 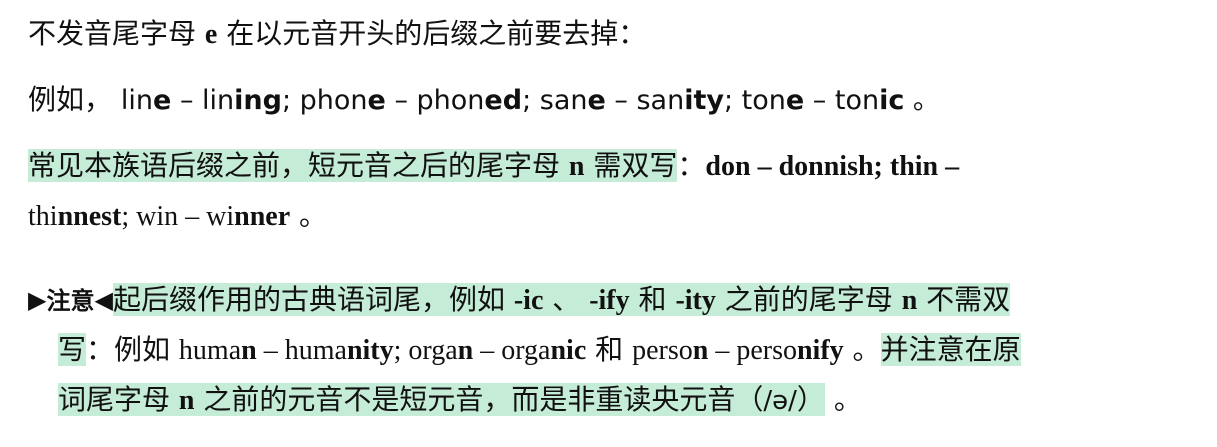 I want to click on note-examples: human – humanity; organ – organic, so click(x=382, y=350).